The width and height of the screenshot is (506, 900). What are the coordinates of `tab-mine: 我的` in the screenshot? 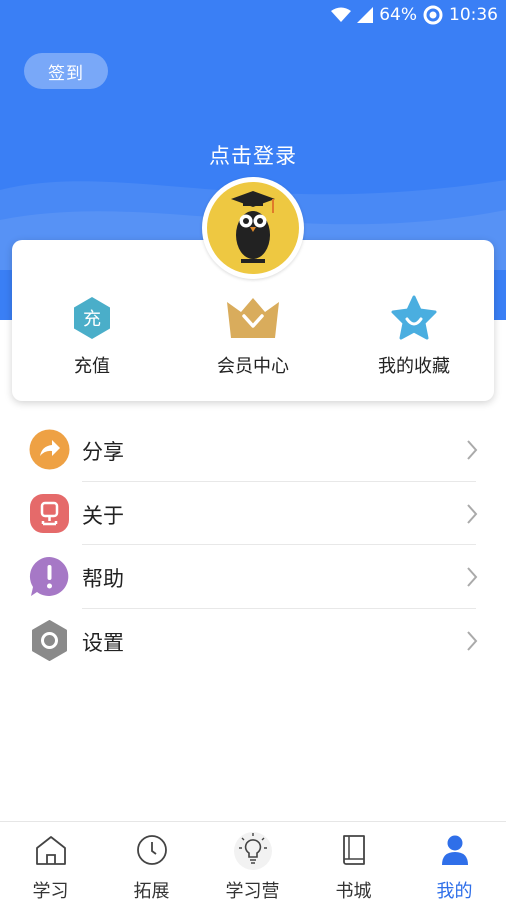 It's located at (454, 861).